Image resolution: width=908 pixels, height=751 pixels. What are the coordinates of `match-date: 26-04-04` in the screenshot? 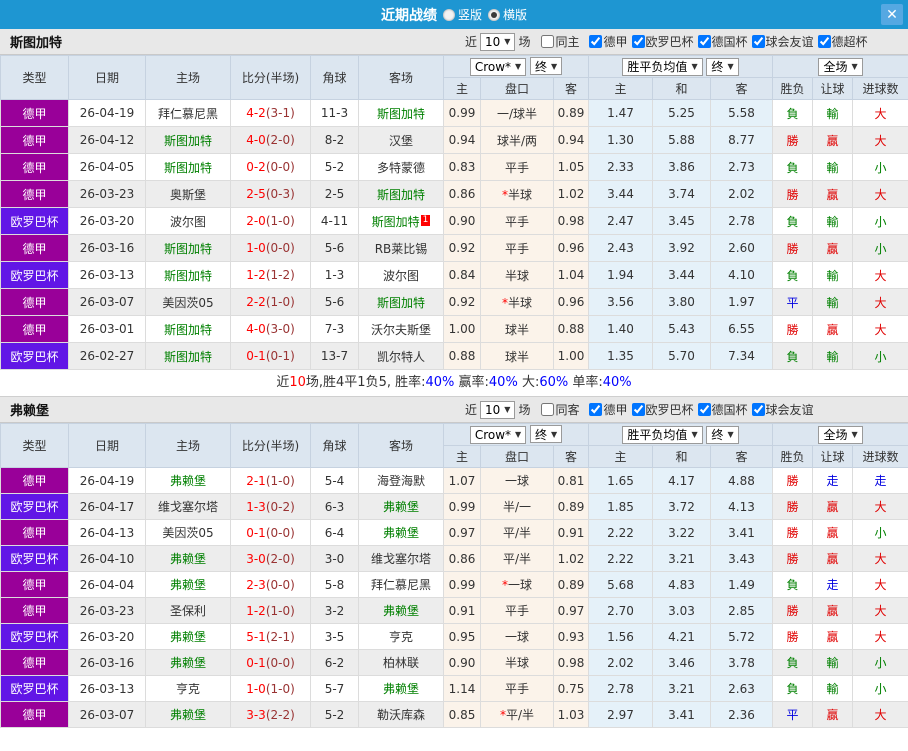 It's located at (107, 584).